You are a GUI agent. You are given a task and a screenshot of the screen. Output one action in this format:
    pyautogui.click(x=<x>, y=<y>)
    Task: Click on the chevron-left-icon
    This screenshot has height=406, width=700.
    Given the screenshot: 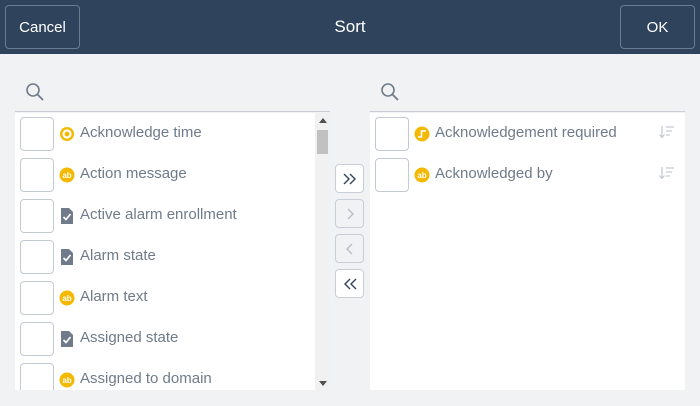 What is the action you would take?
    pyautogui.click(x=348, y=248)
    